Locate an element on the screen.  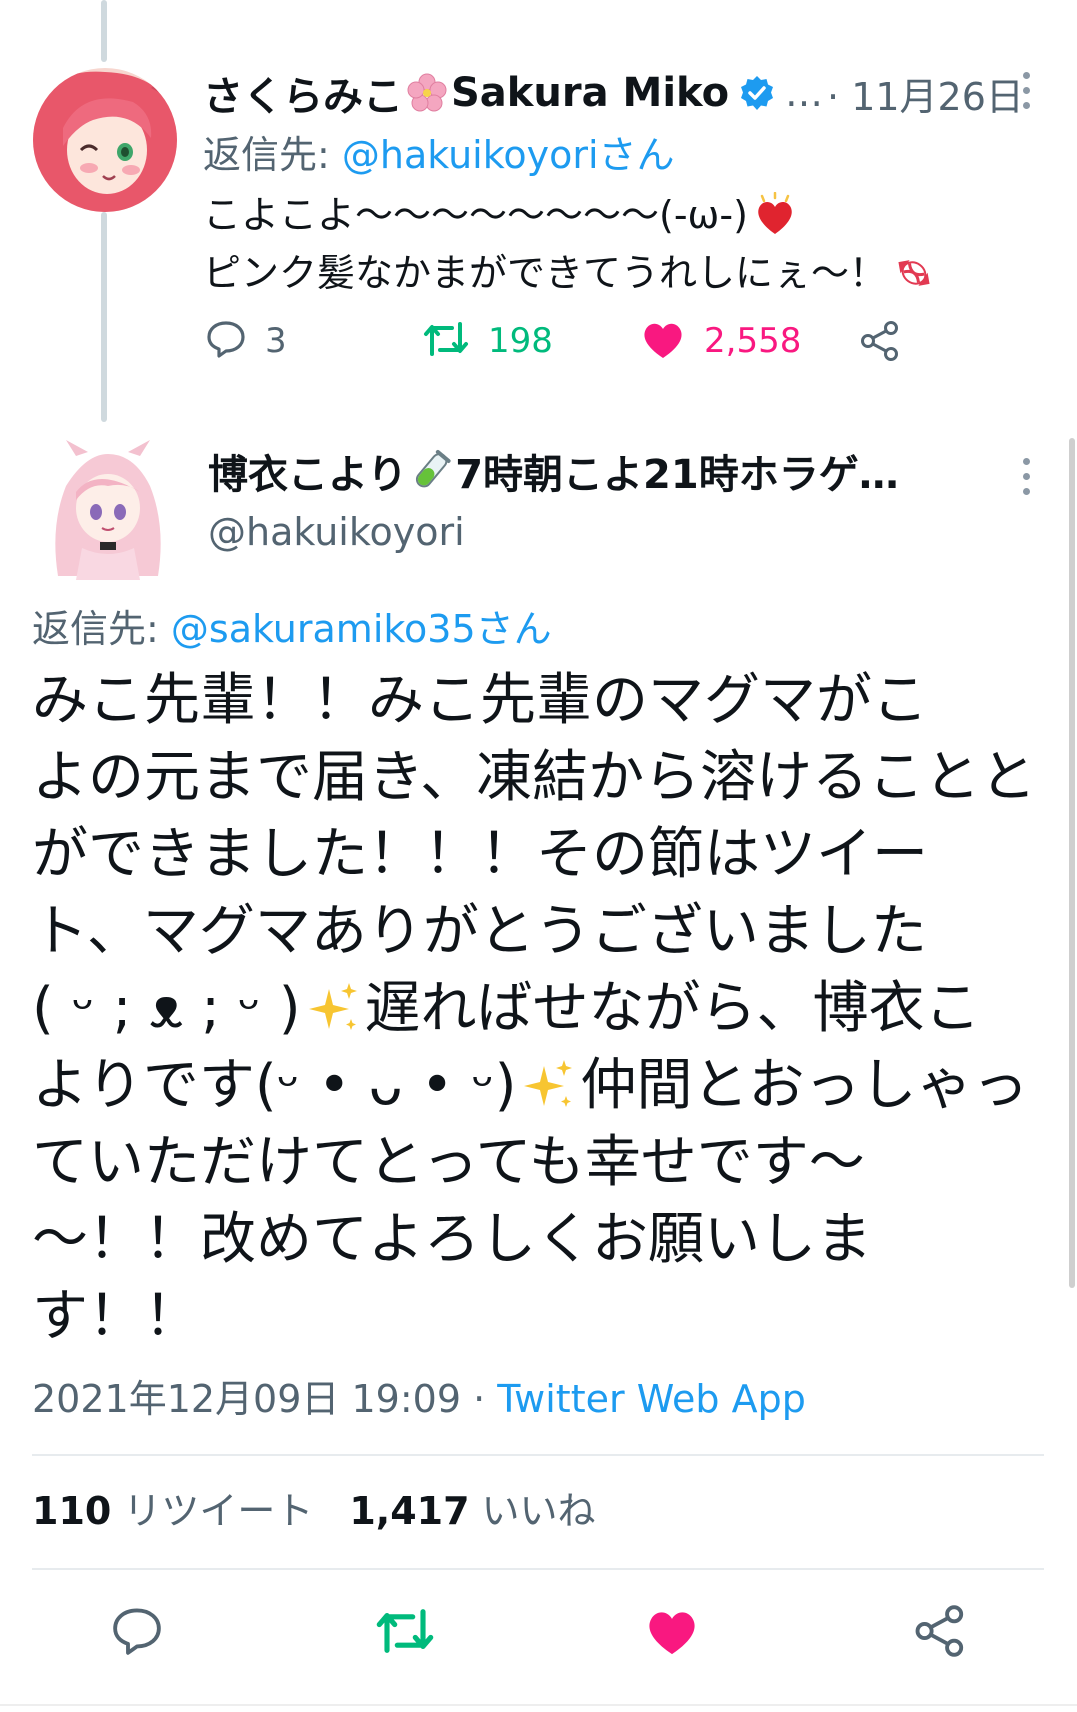
timestamp-text: 2021年12月09日 19:09 · is located at coordinates (264, 1399).